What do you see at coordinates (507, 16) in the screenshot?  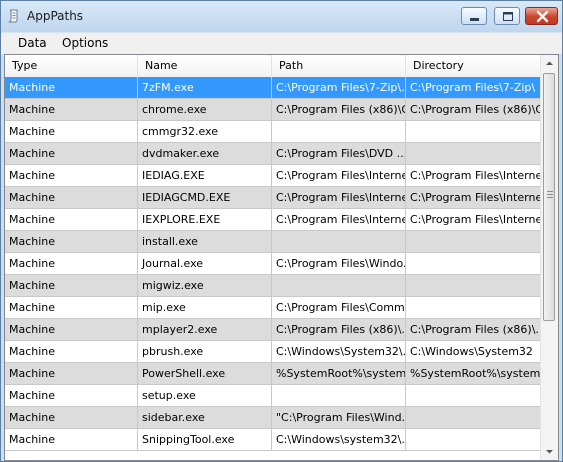 I see `maximize-button` at bounding box center [507, 16].